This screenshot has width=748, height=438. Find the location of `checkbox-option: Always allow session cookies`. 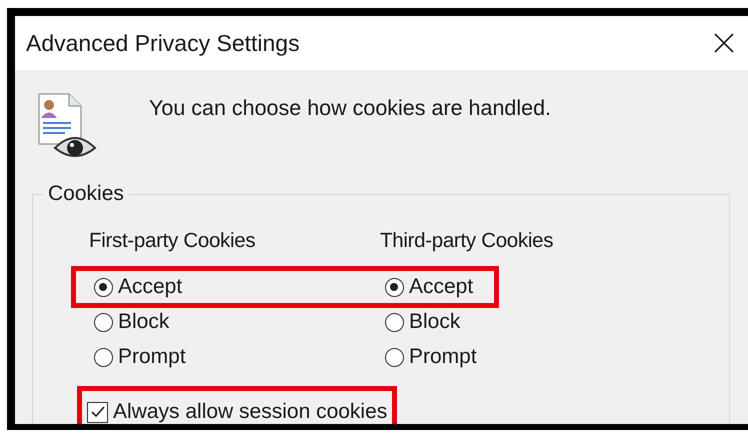

checkbox-option: Always allow session cookies is located at coordinates (237, 411).